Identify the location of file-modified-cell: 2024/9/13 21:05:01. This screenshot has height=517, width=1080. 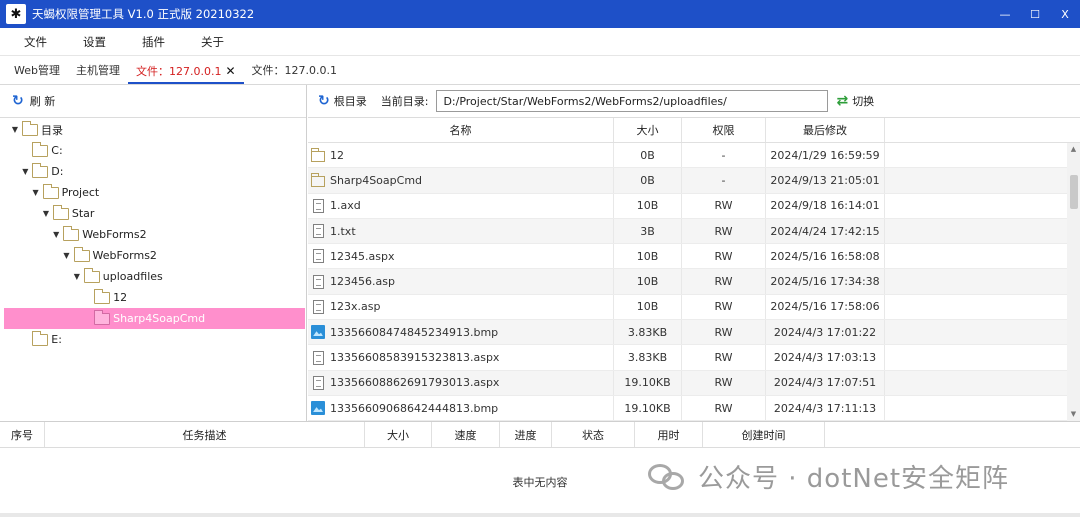
(825, 180).